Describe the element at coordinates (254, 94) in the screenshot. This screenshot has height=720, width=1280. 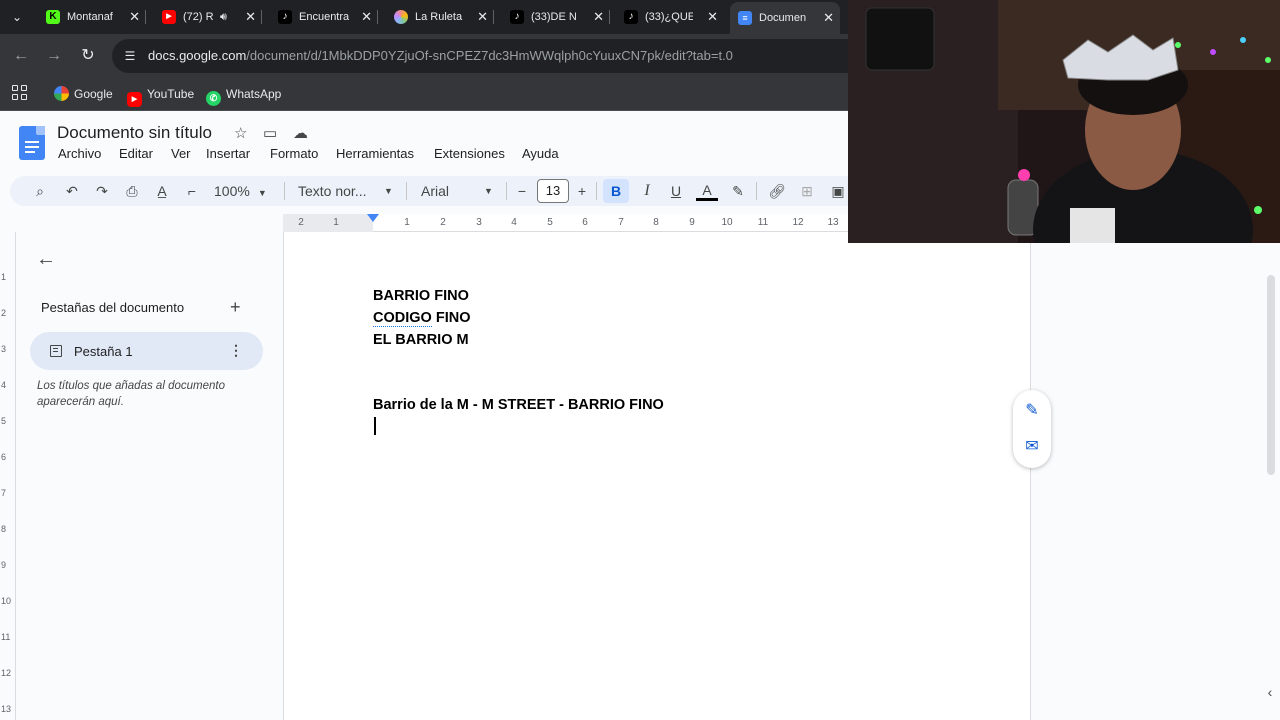
I see `bookmark-label: WhatsApp` at that location.